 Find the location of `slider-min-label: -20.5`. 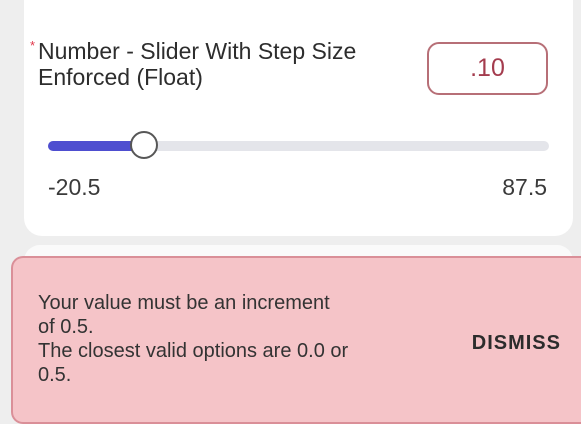

slider-min-label: -20.5 is located at coordinates (74, 187).